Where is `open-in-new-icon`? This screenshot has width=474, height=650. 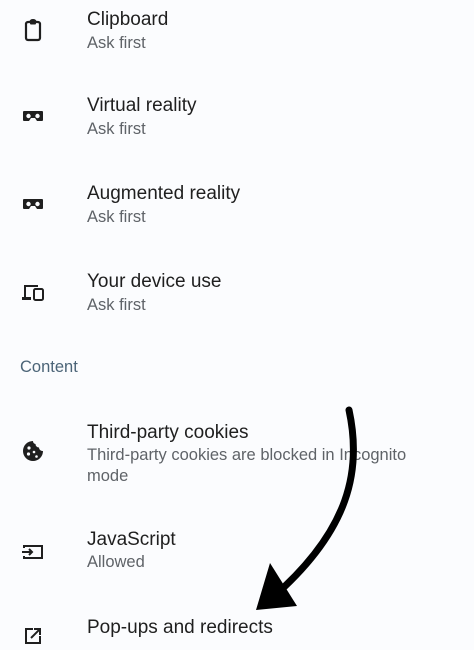 open-in-new-icon is located at coordinates (33, 636).